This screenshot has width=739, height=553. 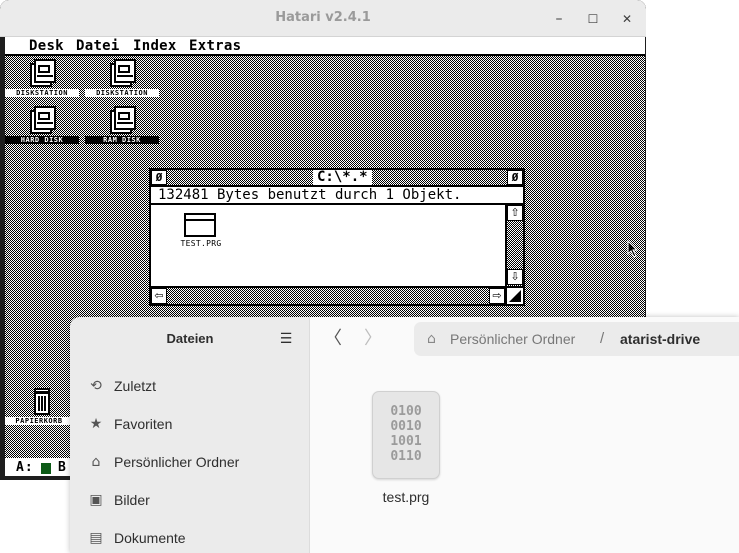 What do you see at coordinates (373, 340) in the screenshot?
I see `forward-button: 〉` at bounding box center [373, 340].